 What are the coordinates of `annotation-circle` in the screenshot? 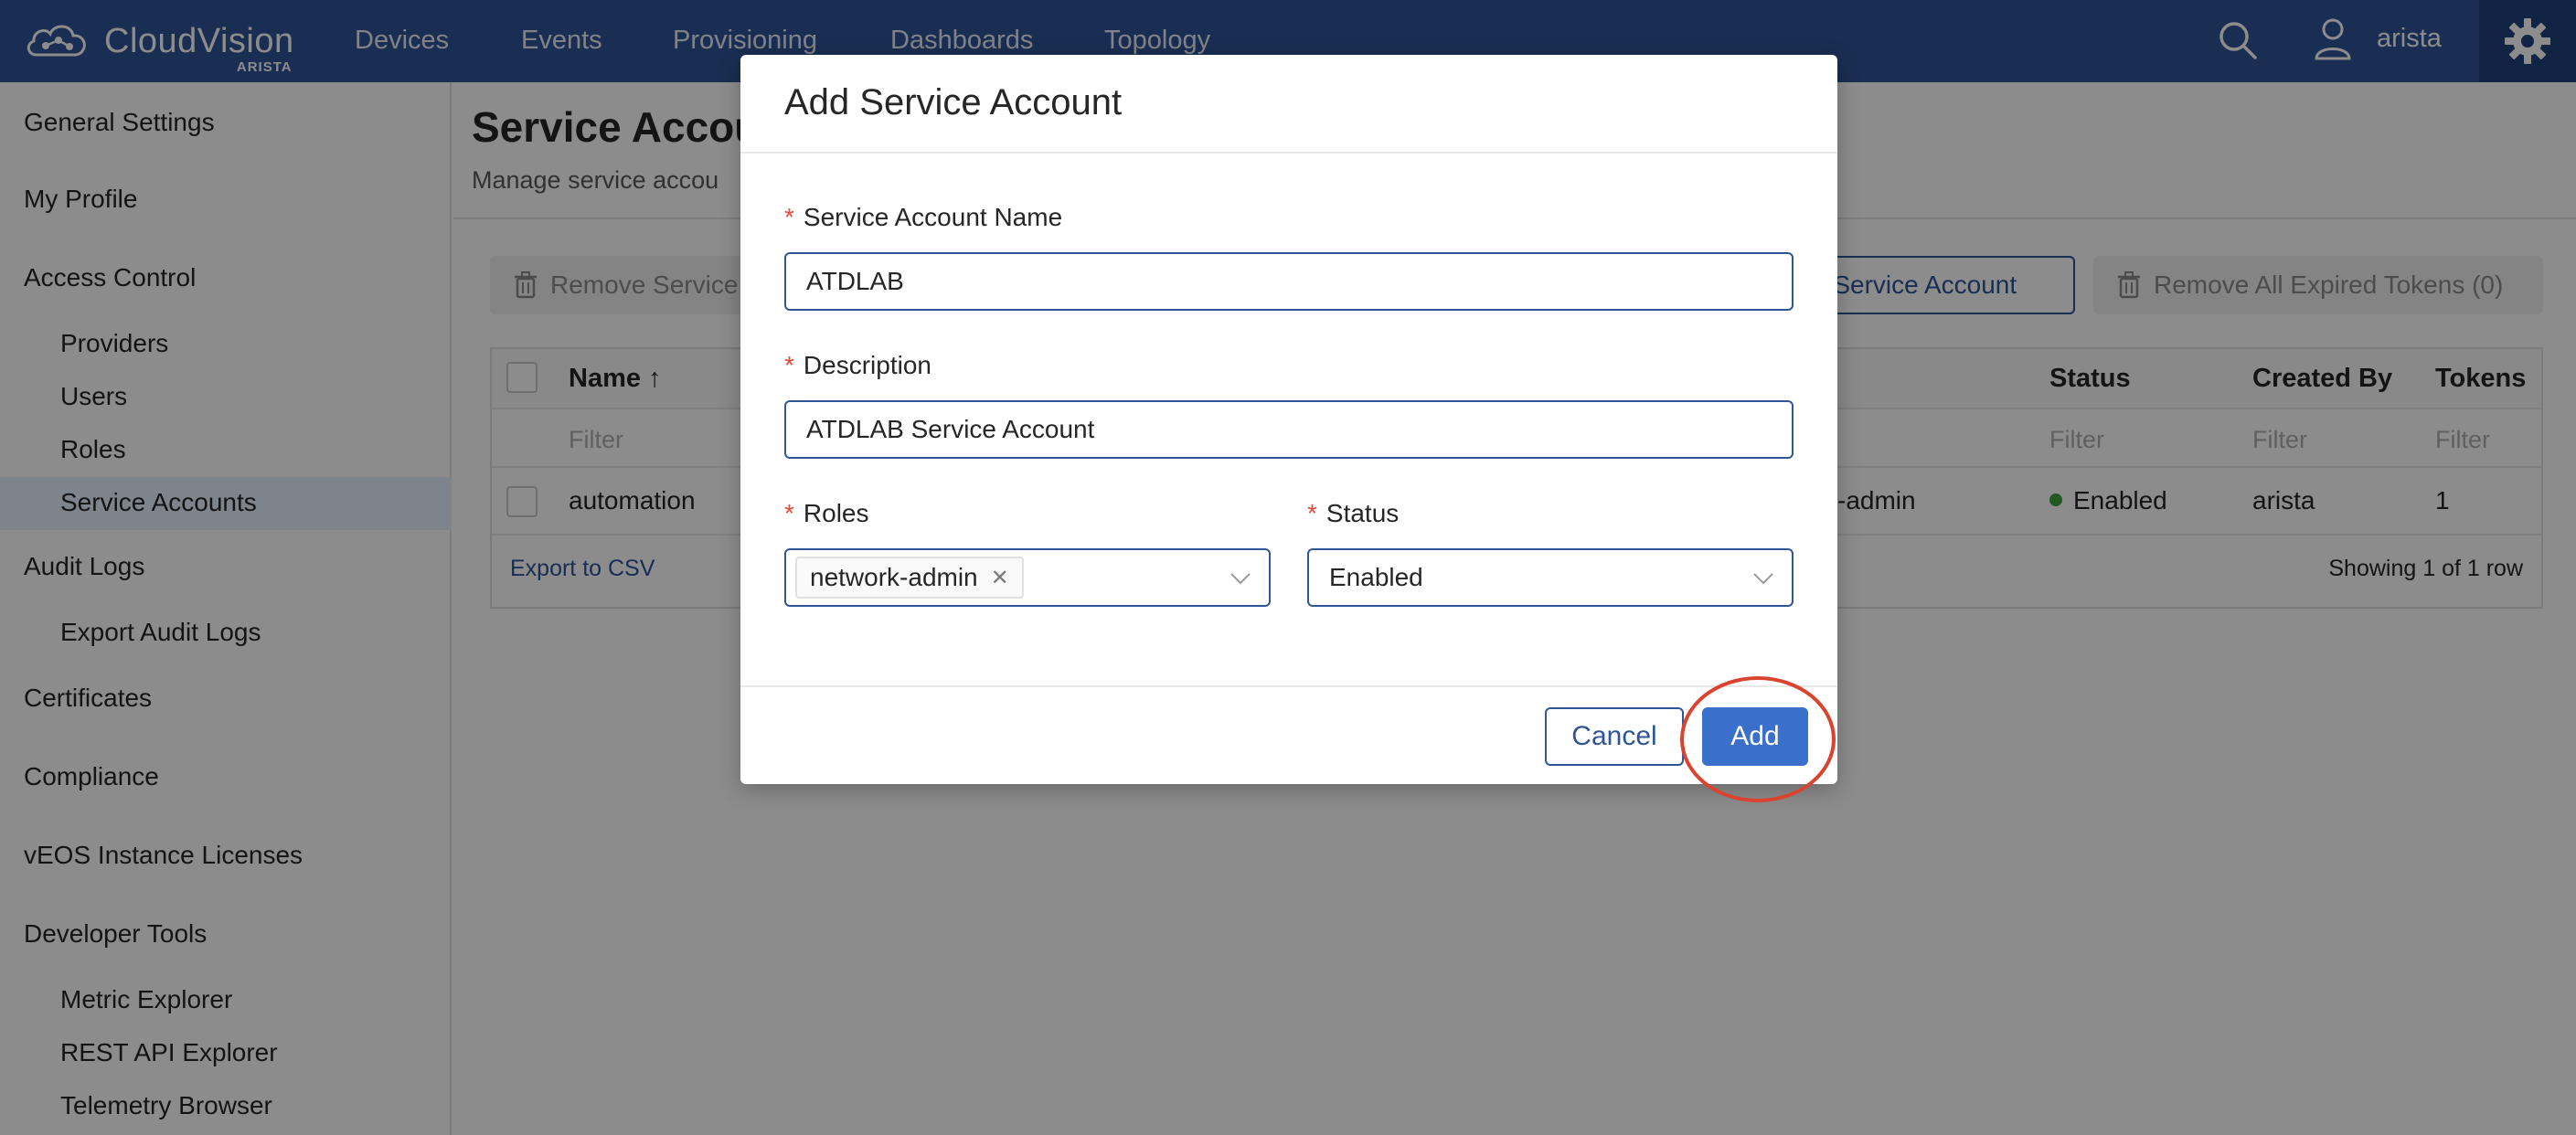 It's located at (1758, 739).